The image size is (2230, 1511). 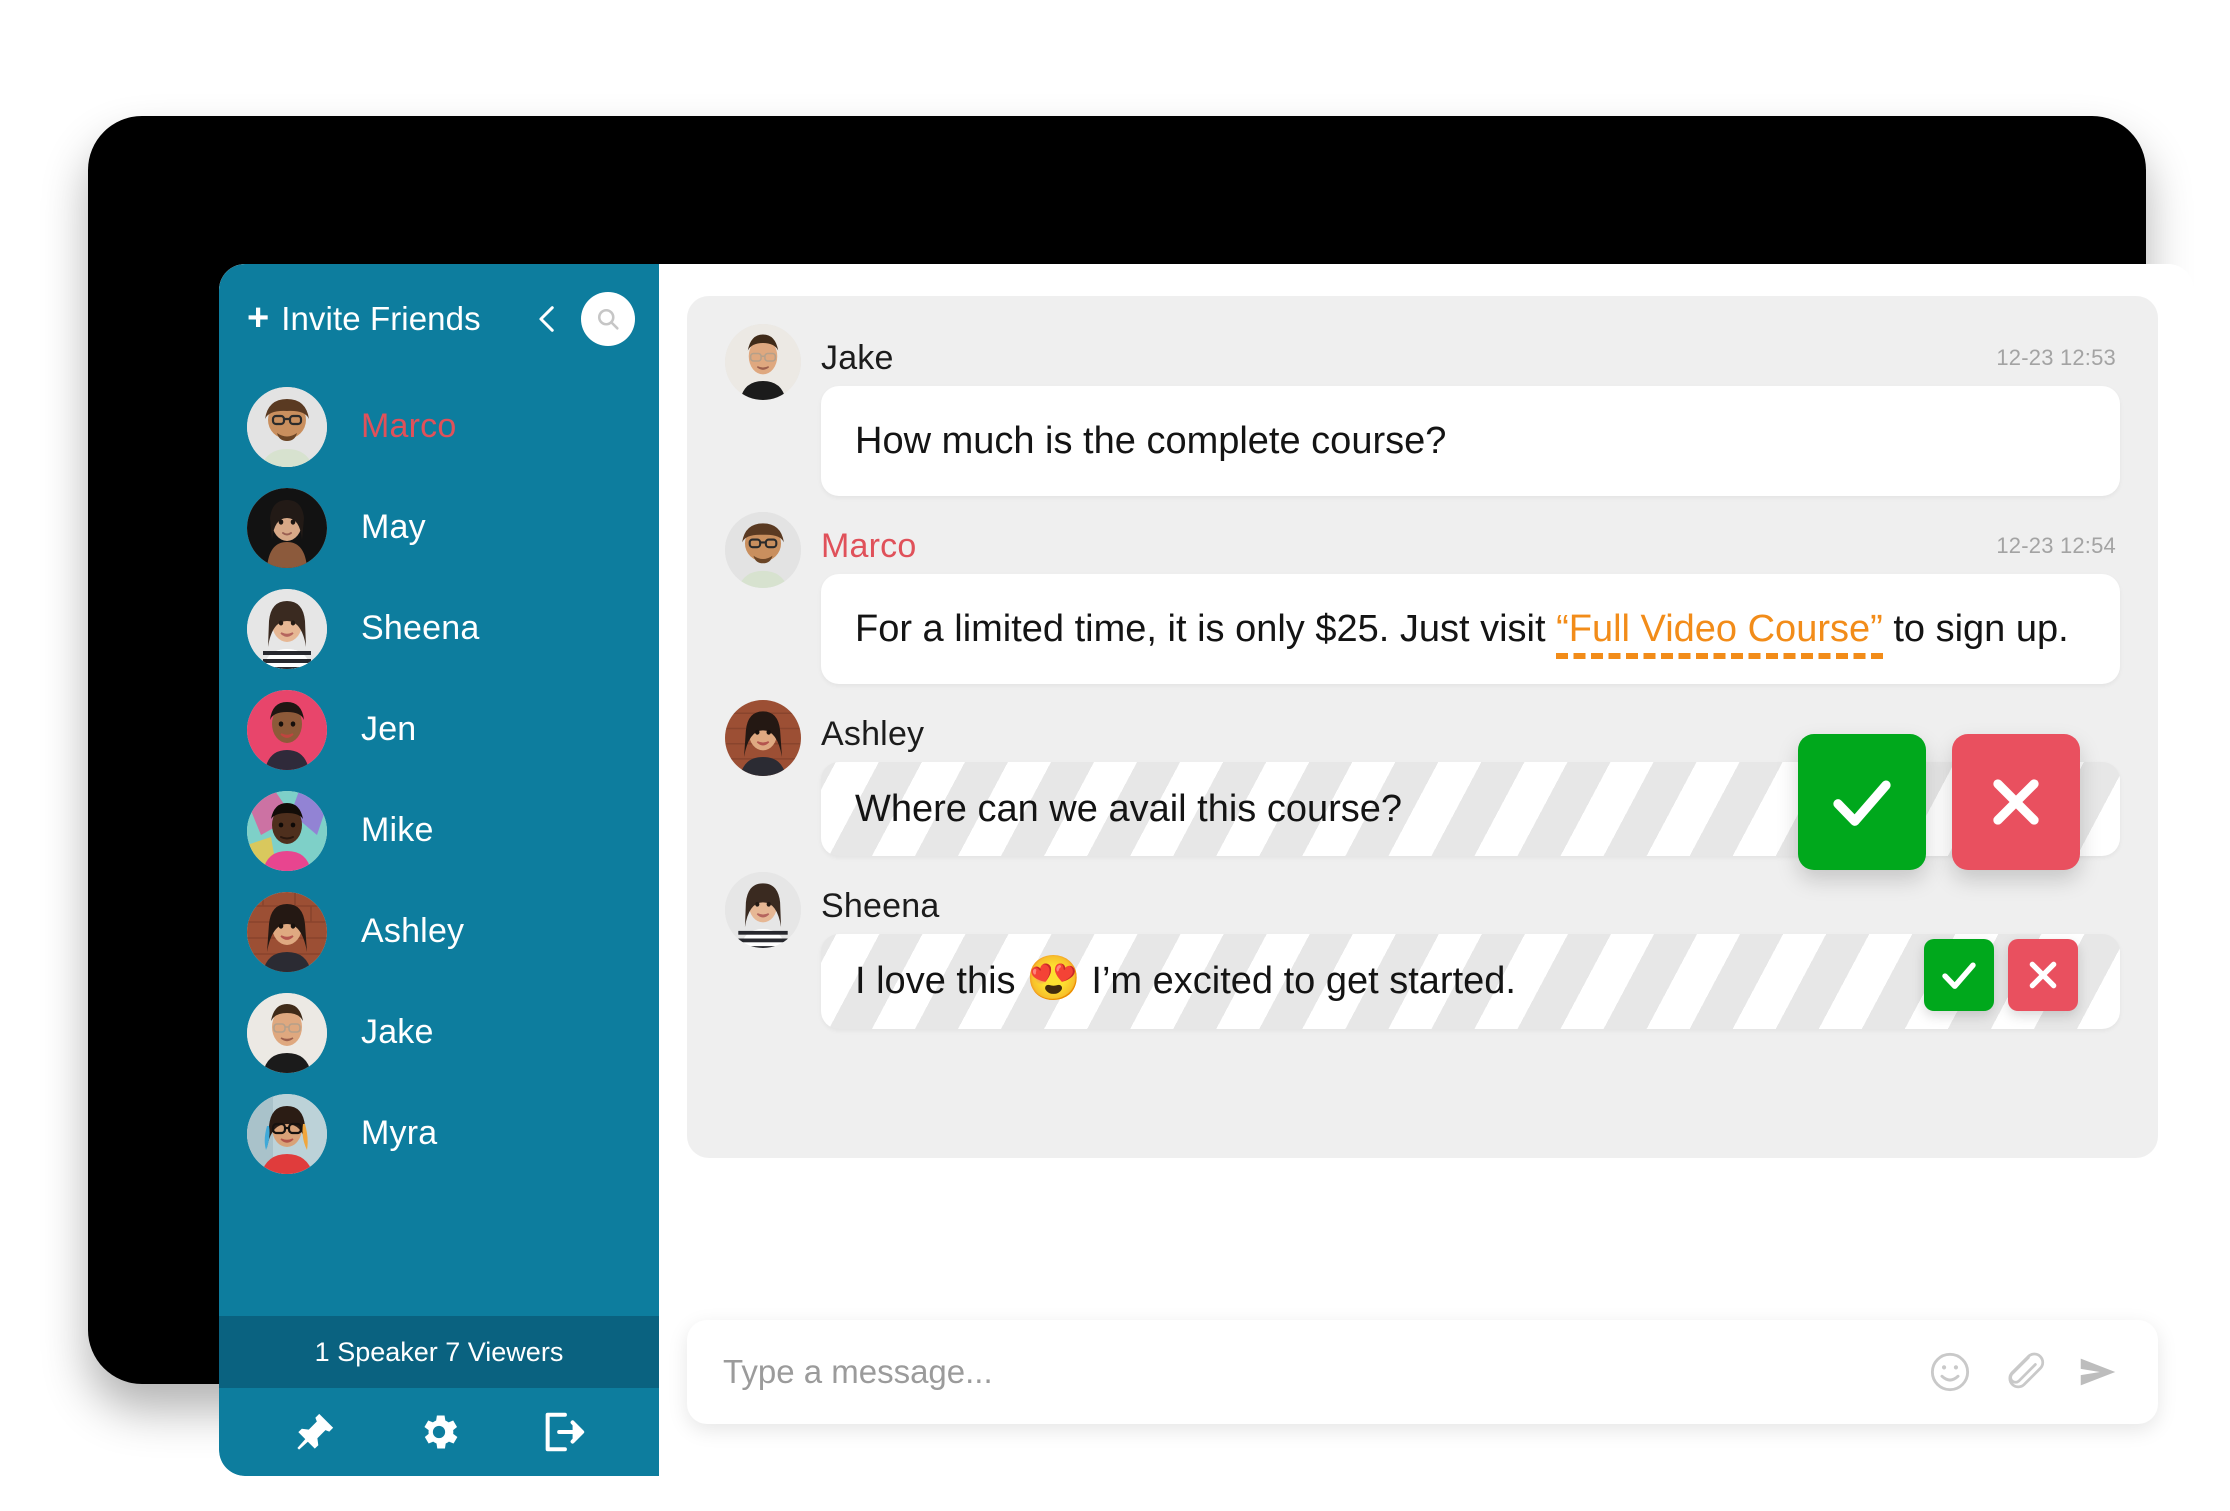 What do you see at coordinates (548, 319) in the screenshot?
I see `chevron-left-icon` at bounding box center [548, 319].